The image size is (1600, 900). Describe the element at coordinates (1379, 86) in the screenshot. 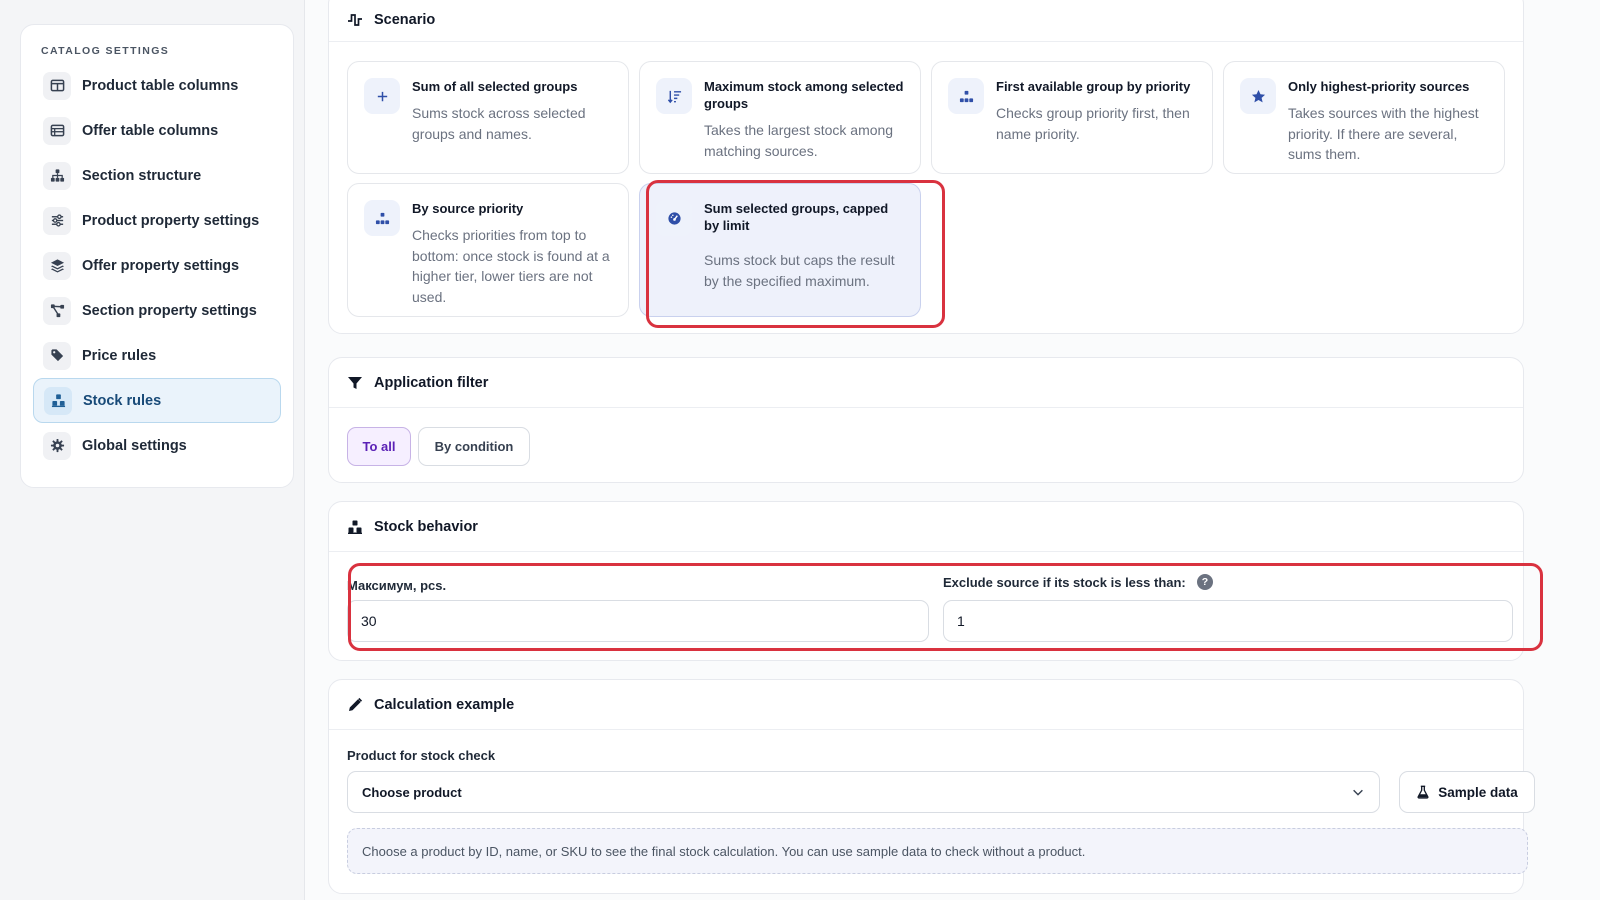

I see `card-title: Only highest-priority sources` at that location.